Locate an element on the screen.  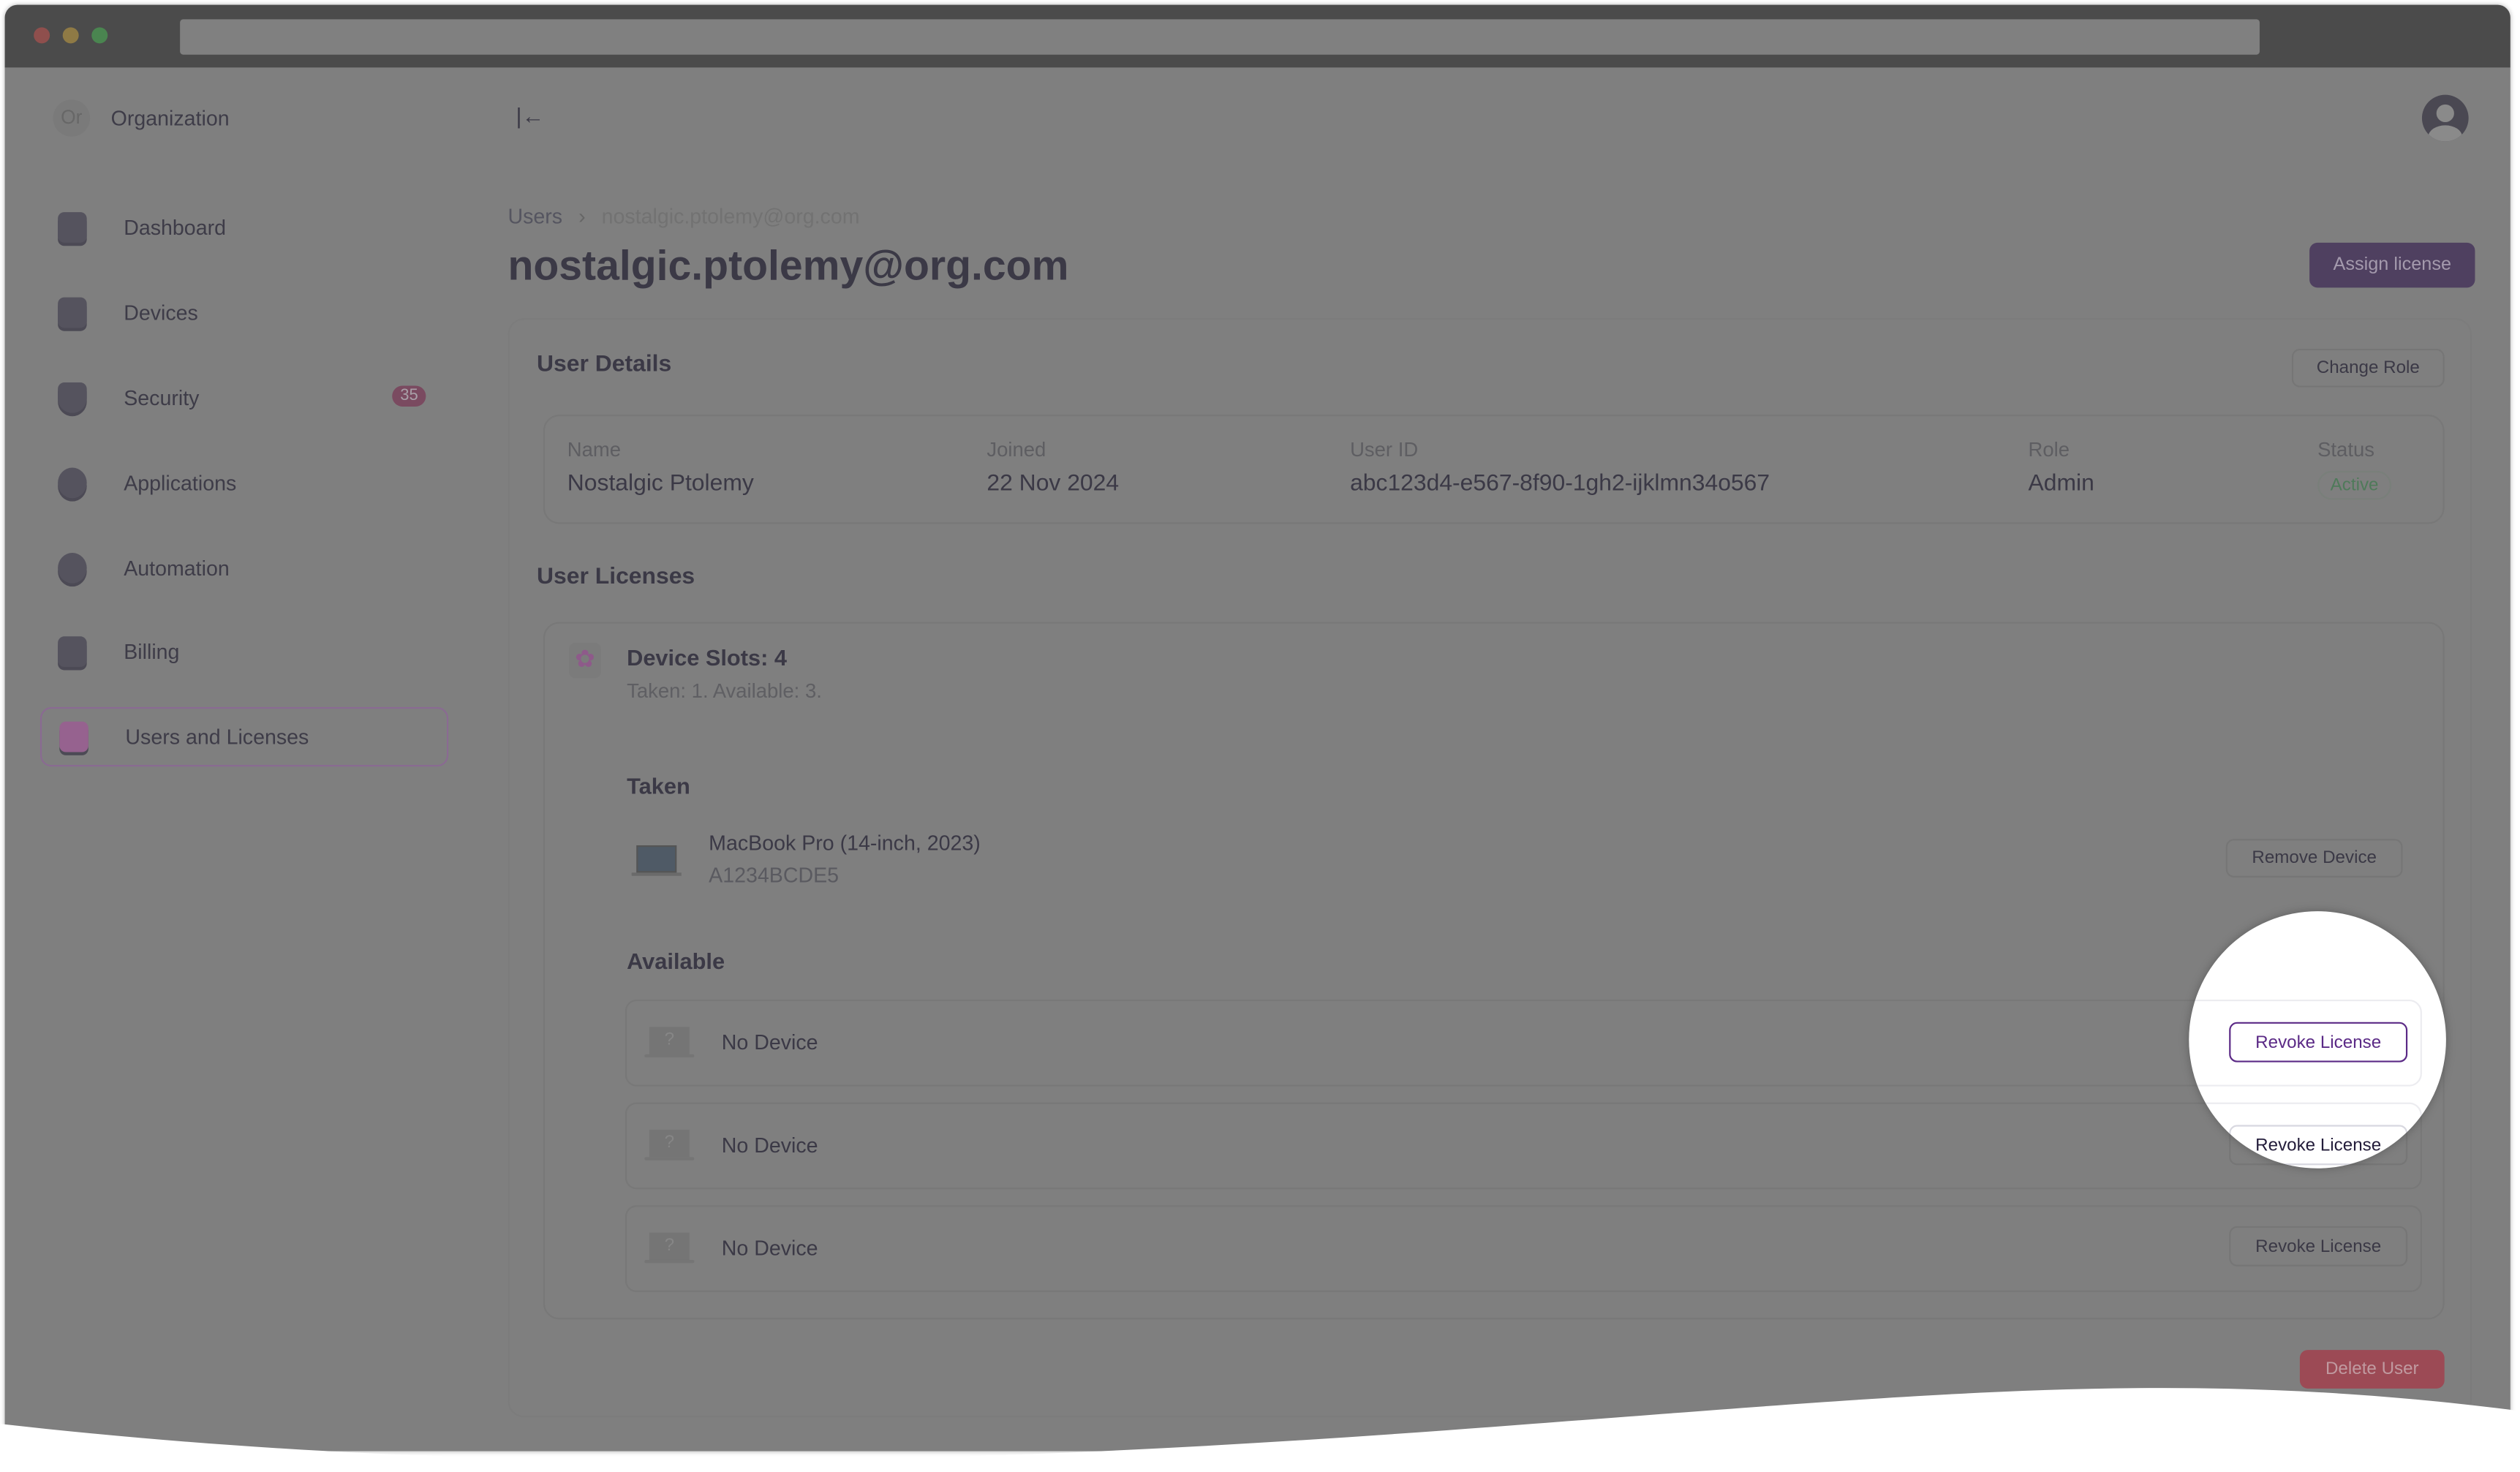
taken-heading: Taken is located at coordinates (658, 786).